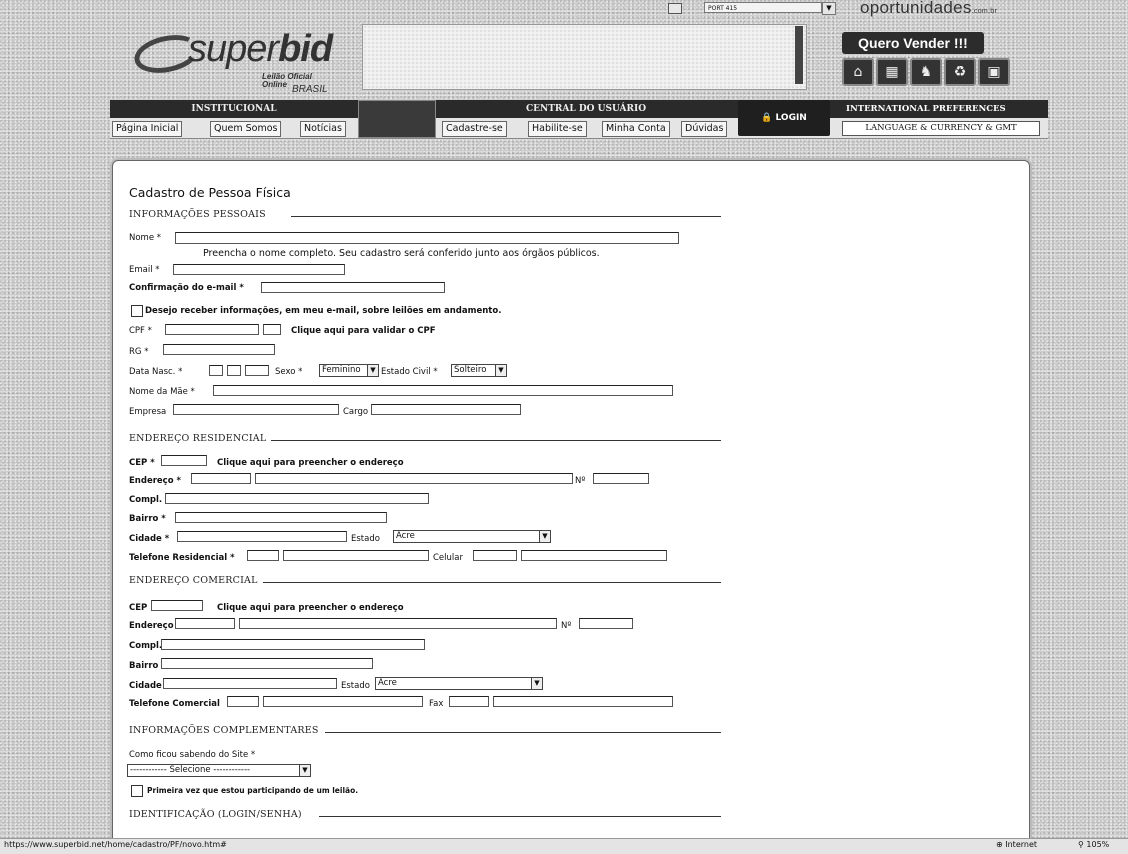  Describe the element at coordinates (267, 663) in the screenshot. I see `bairro-com-input` at that location.